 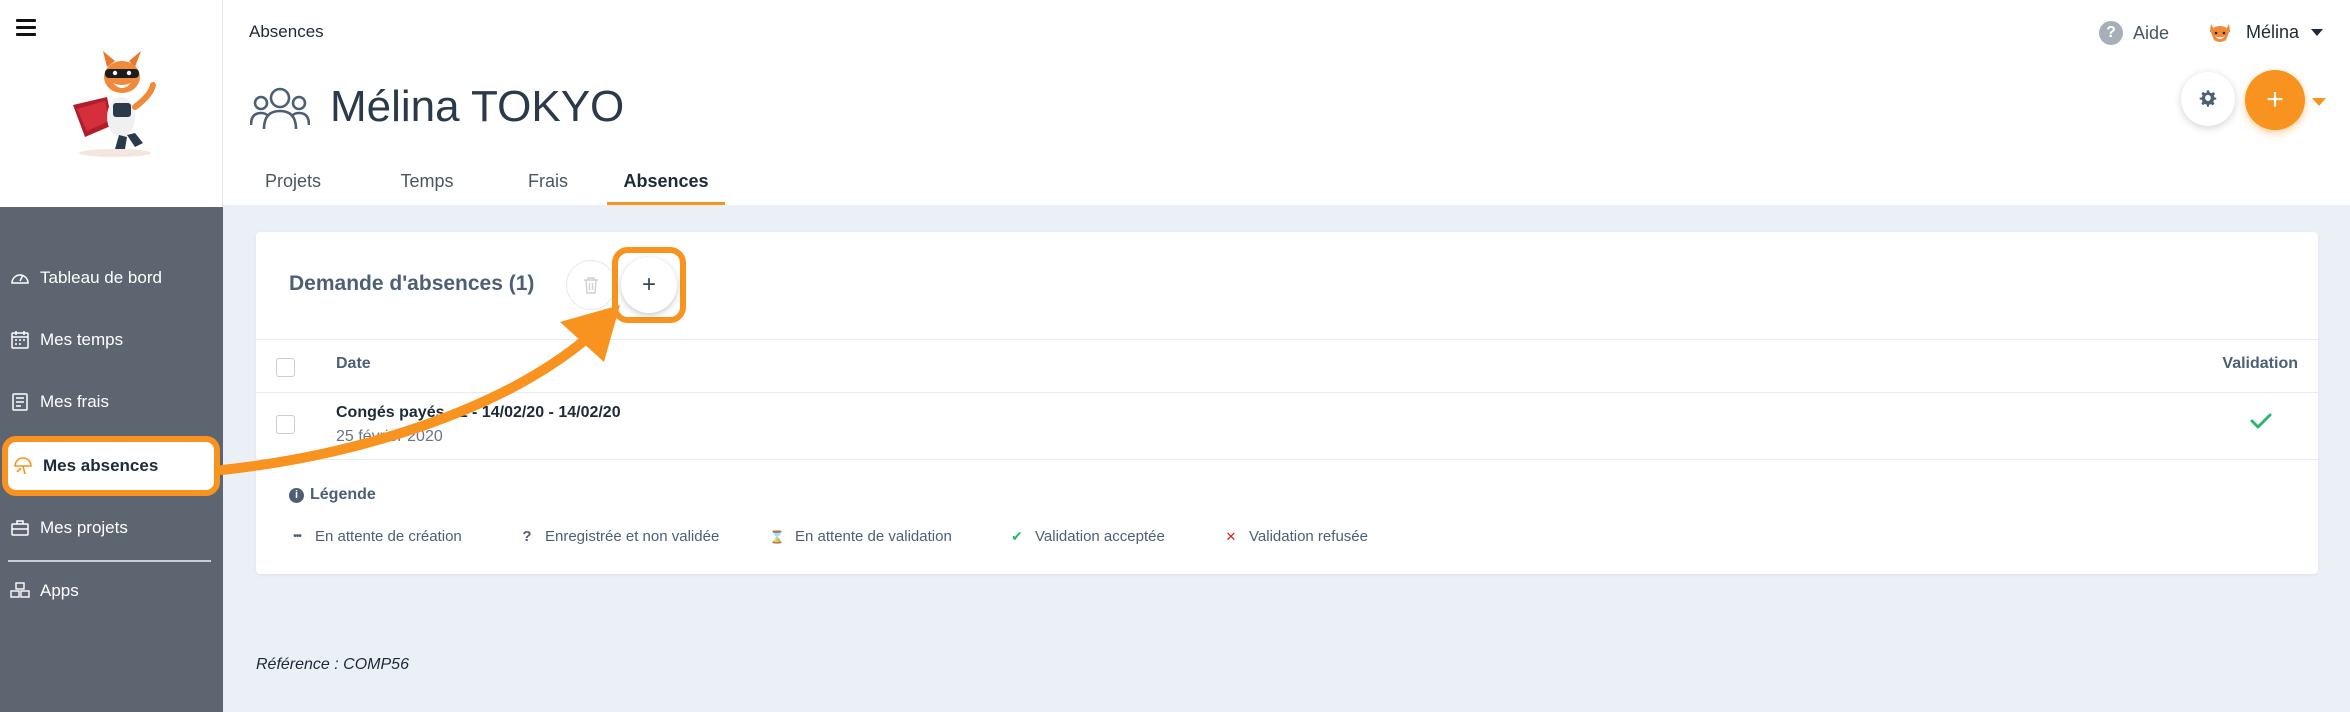 I want to click on reference-label: Référence :, so click(x=297, y=664).